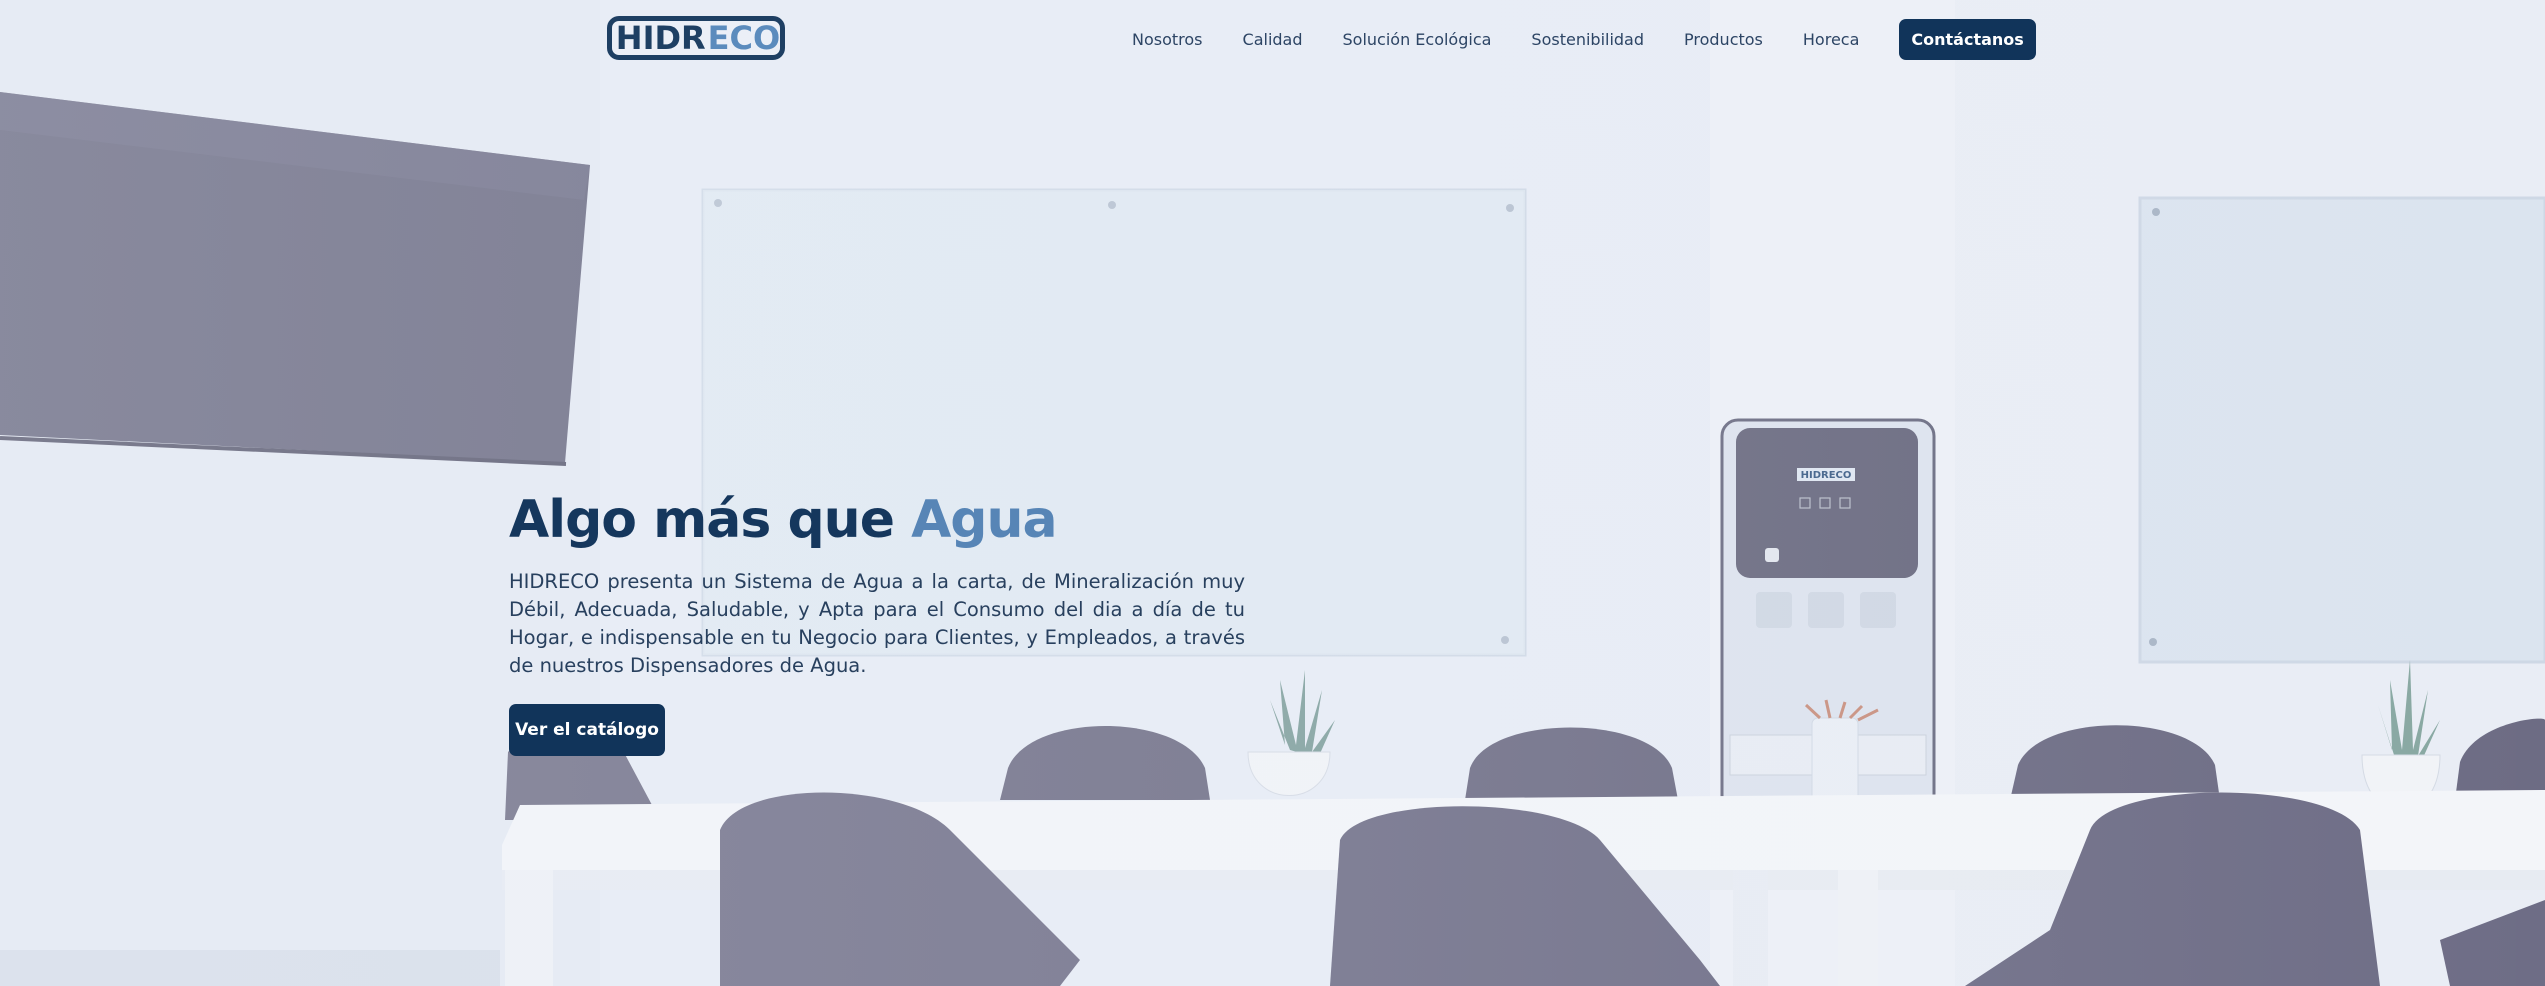 This screenshot has width=2545, height=986. What do you see at coordinates (660, 38) in the screenshot?
I see `logo-text: HIDR` at bounding box center [660, 38].